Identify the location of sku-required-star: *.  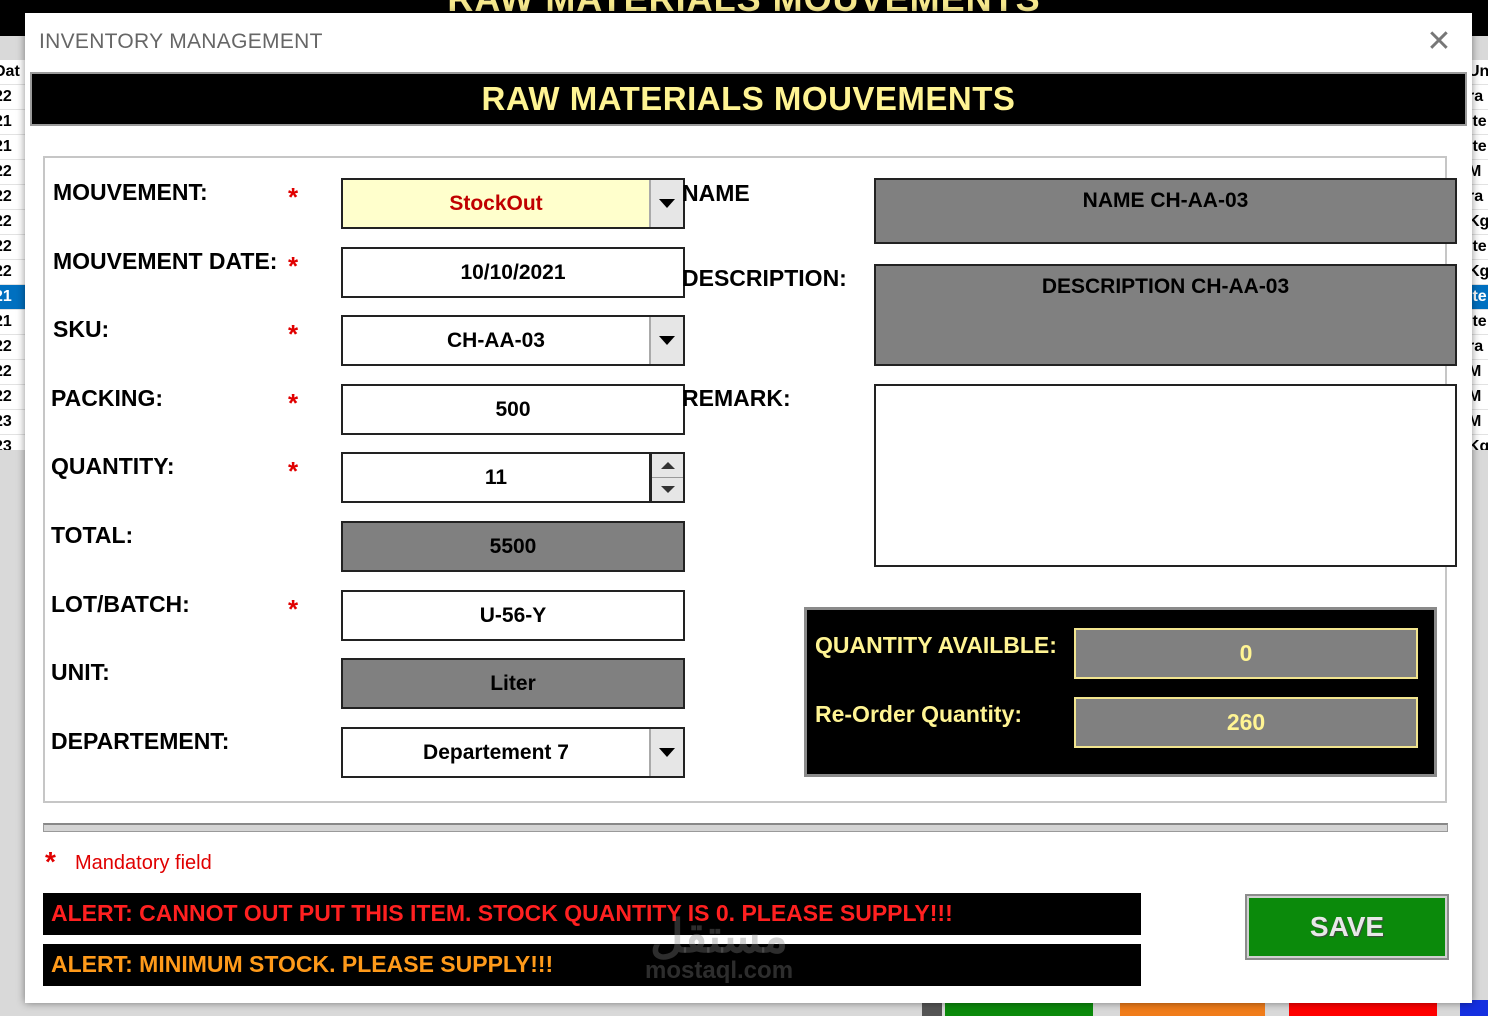
(293, 334).